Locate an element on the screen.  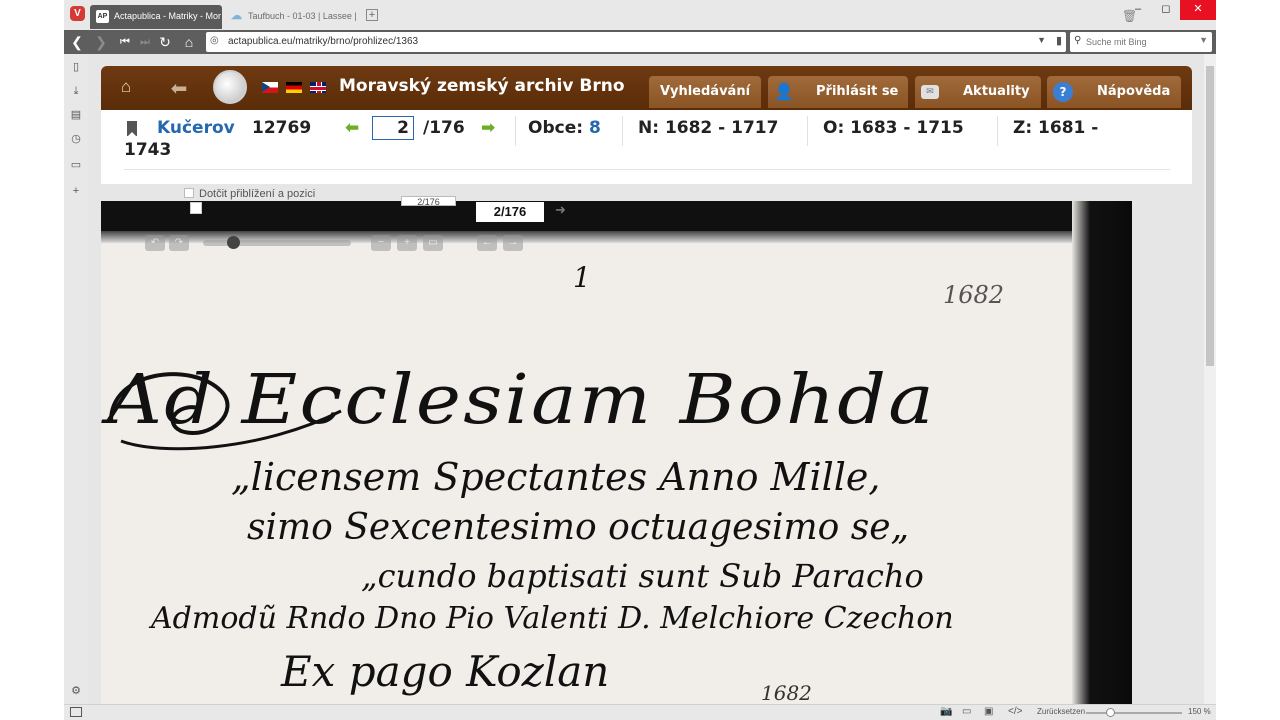
help-icon: ? is located at coordinates (1063, 92).